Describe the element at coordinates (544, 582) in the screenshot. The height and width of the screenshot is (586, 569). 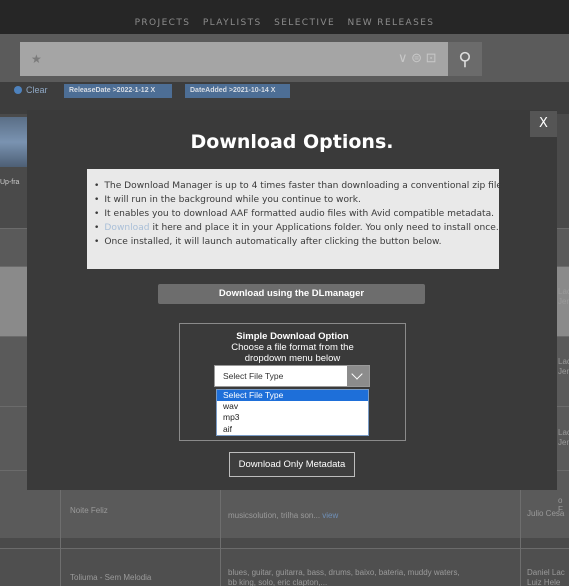
I see `track-artist: Luiz Hele` at that location.